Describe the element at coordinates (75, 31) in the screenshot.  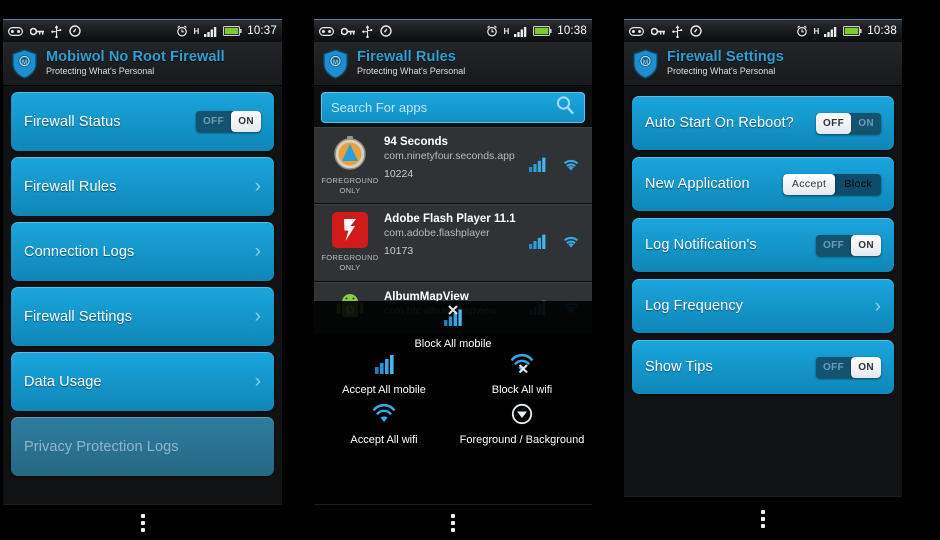
I see `debug-icon` at that location.